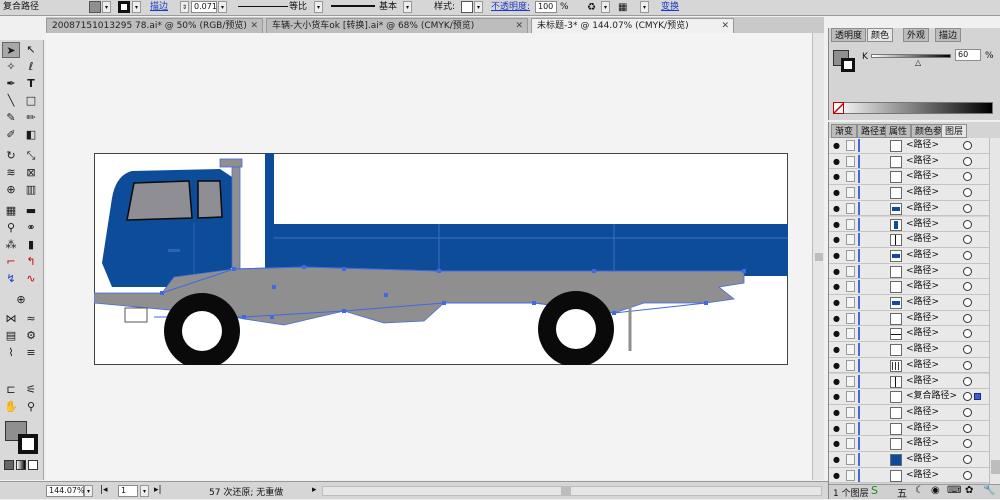 This screenshot has height=500, width=1000. Describe the element at coordinates (31, 84) in the screenshot. I see `type-tool-icon: T` at that location.